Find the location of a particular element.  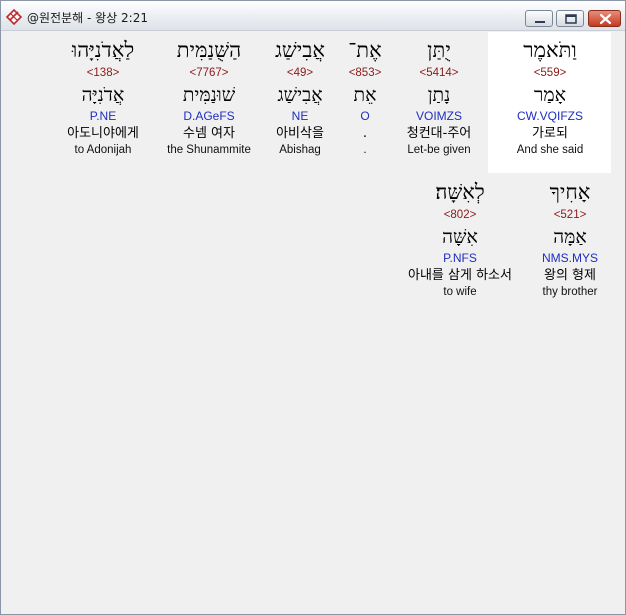

app-icon is located at coordinates (14, 17).